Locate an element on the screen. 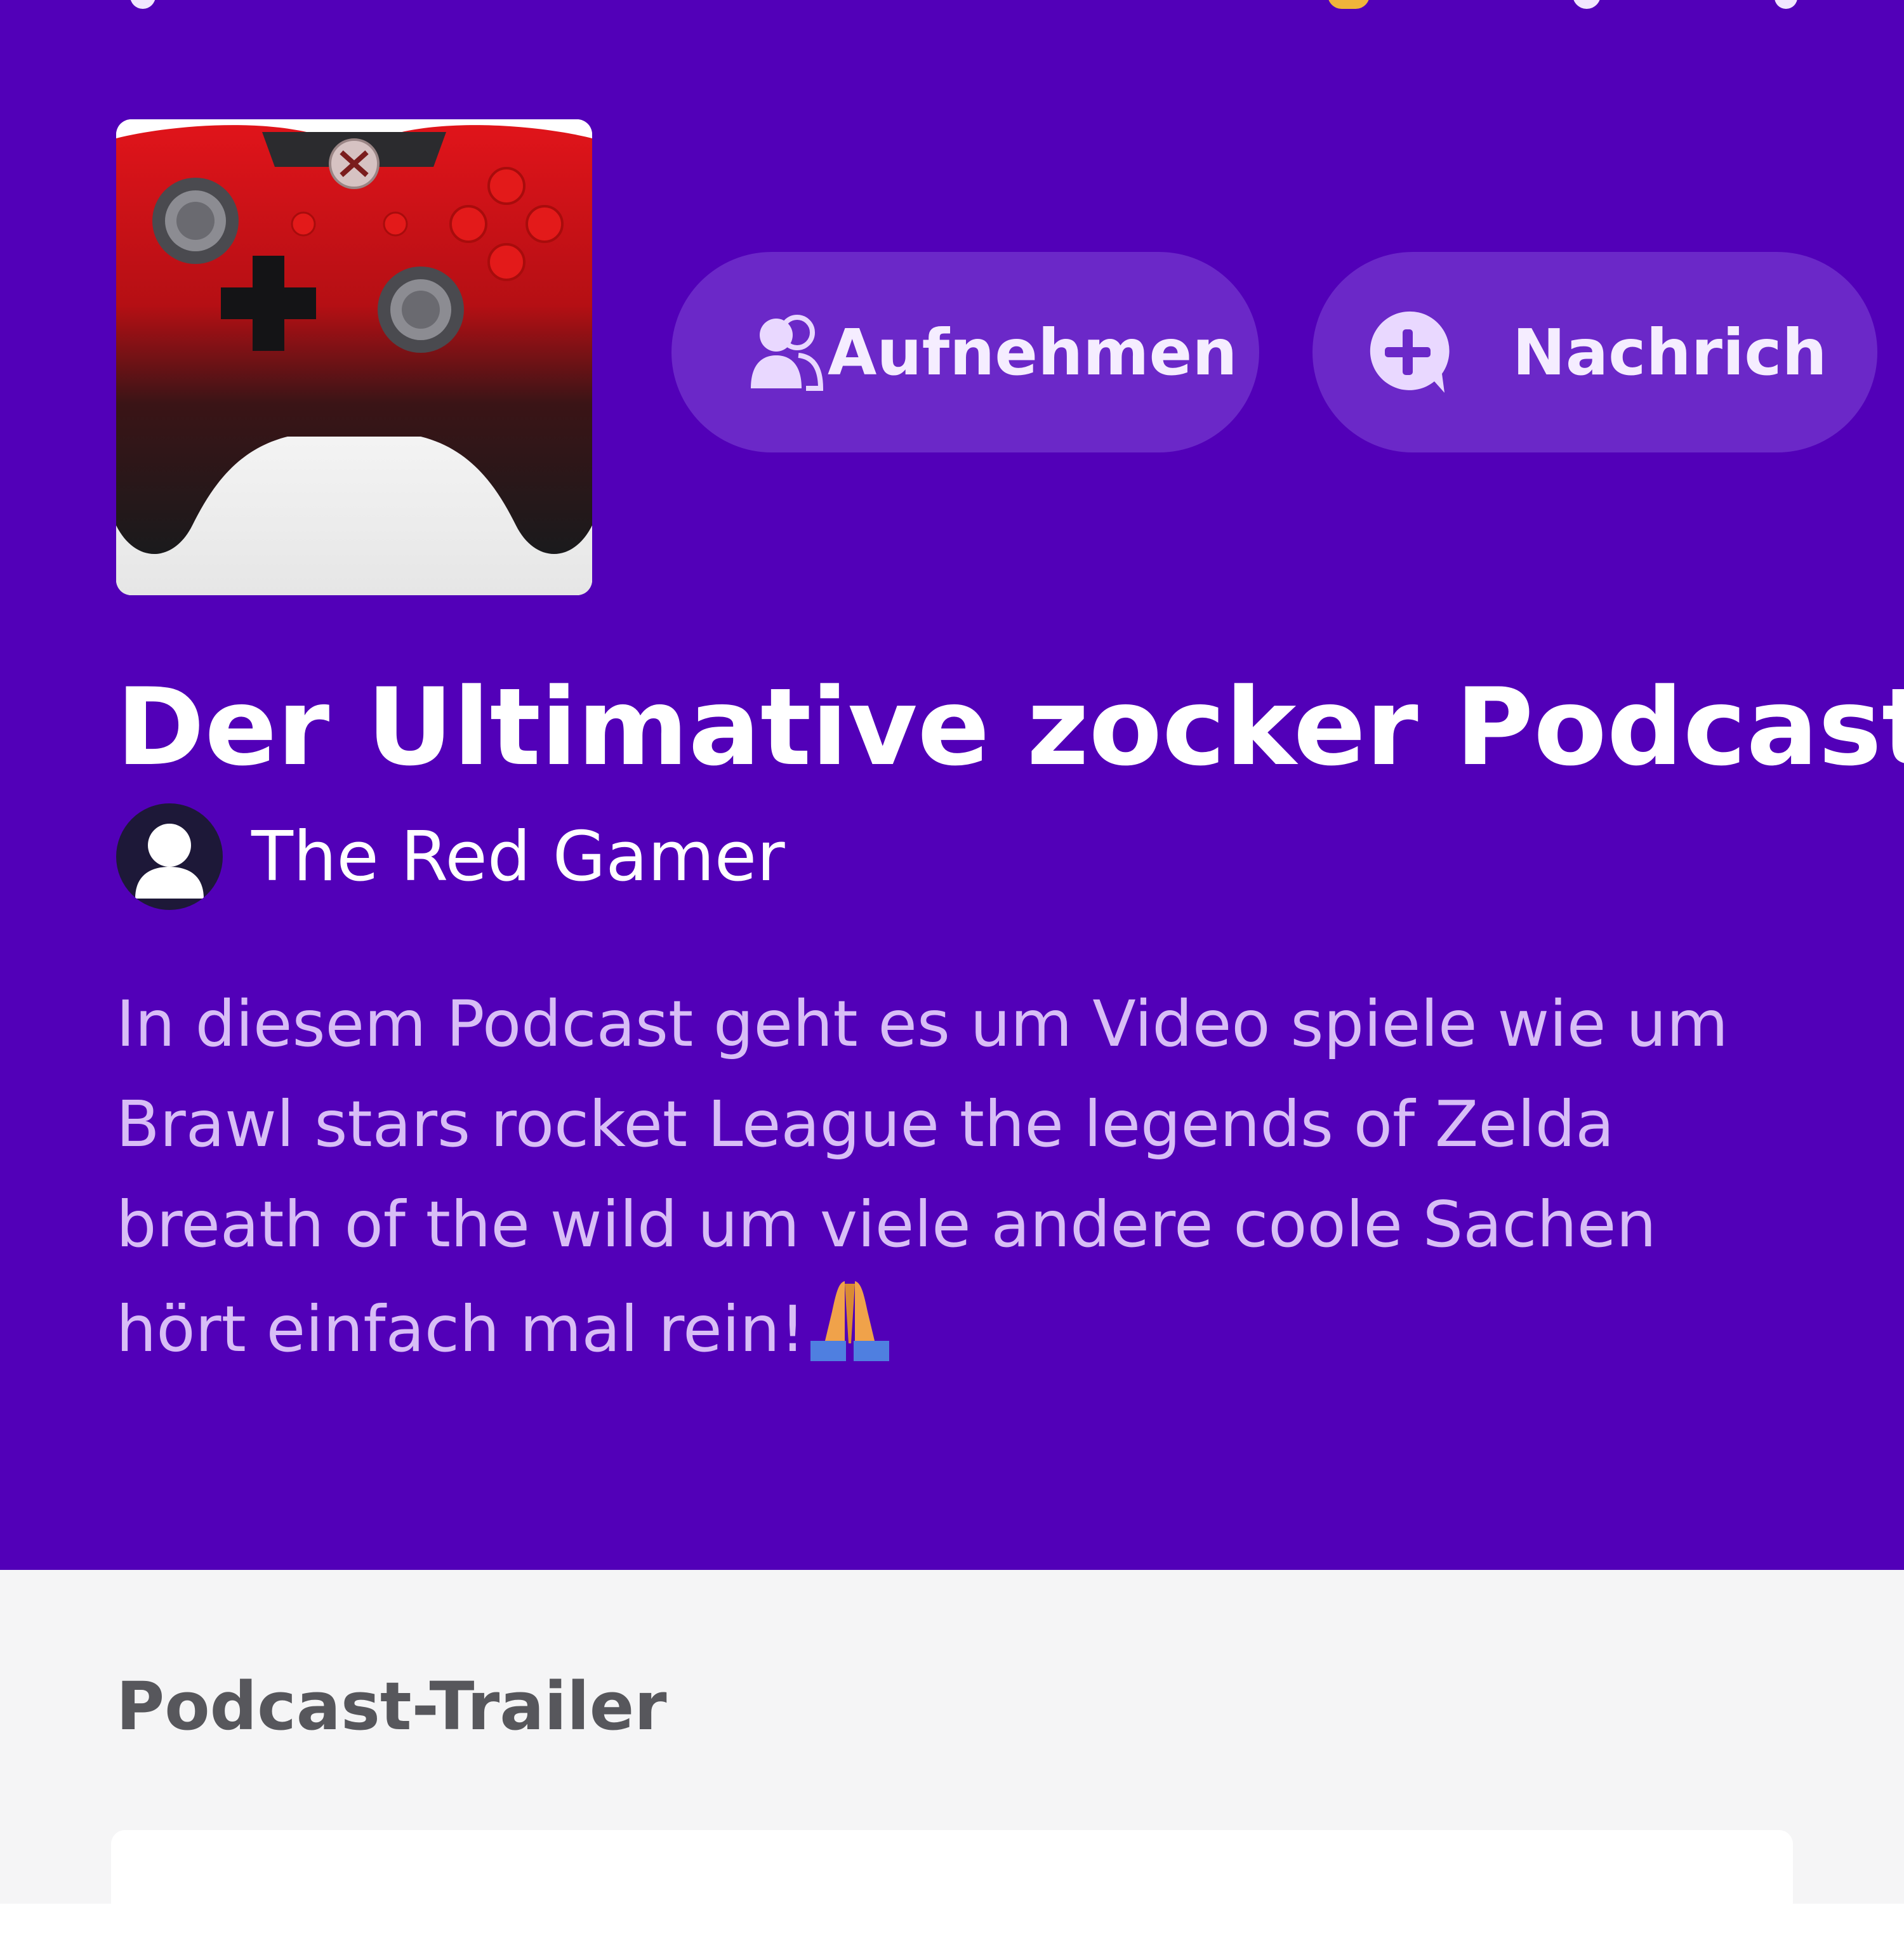 The width and height of the screenshot is (1904, 1957). game-controller-image is located at coordinates (354, 357).